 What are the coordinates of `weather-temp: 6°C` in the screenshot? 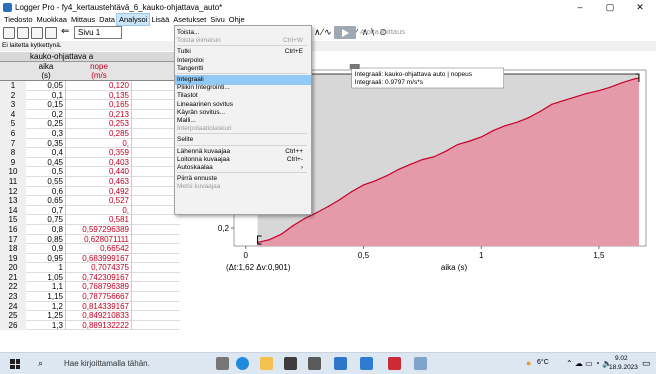 It's located at (543, 362).